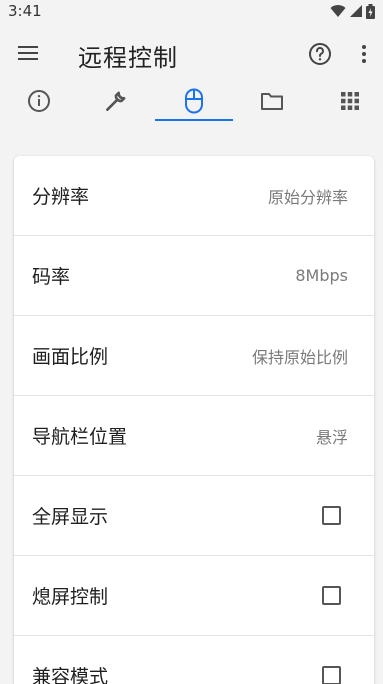  I want to click on setting-fullscreen: 全屏显示, so click(194, 516).